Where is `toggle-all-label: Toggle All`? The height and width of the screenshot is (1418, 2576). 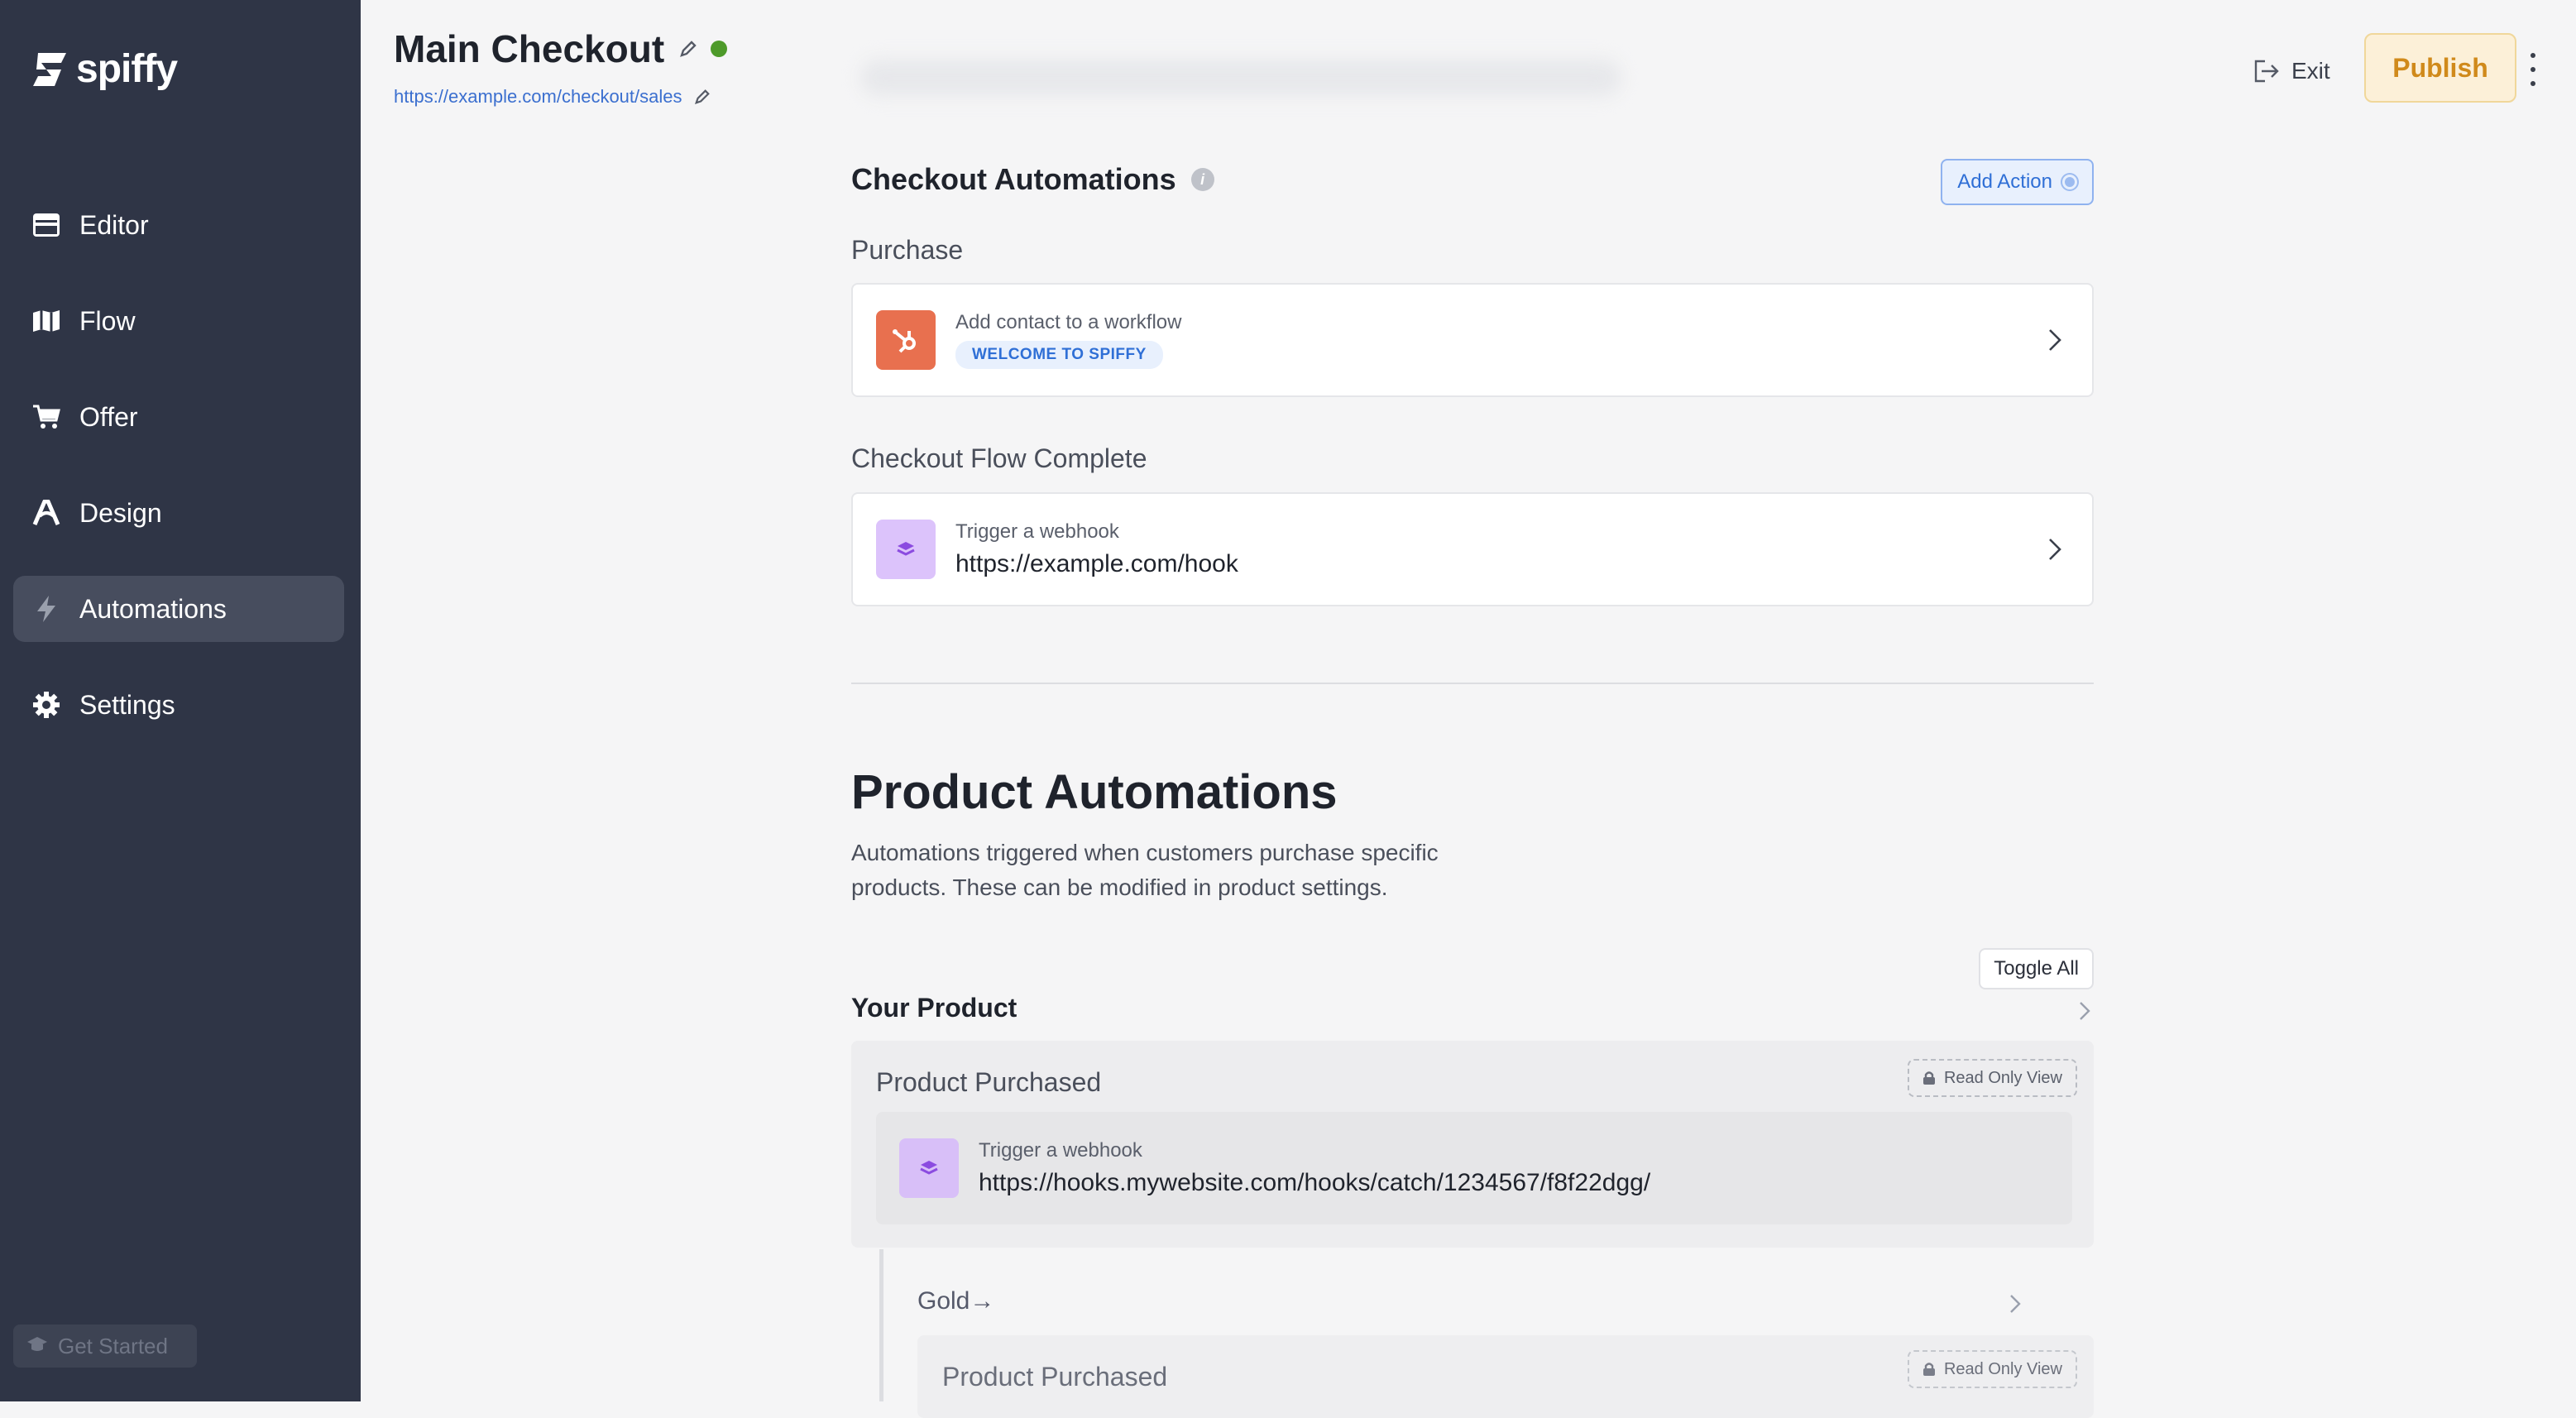
toggle-all-label: Toggle All is located at coordinates (2036, 968).